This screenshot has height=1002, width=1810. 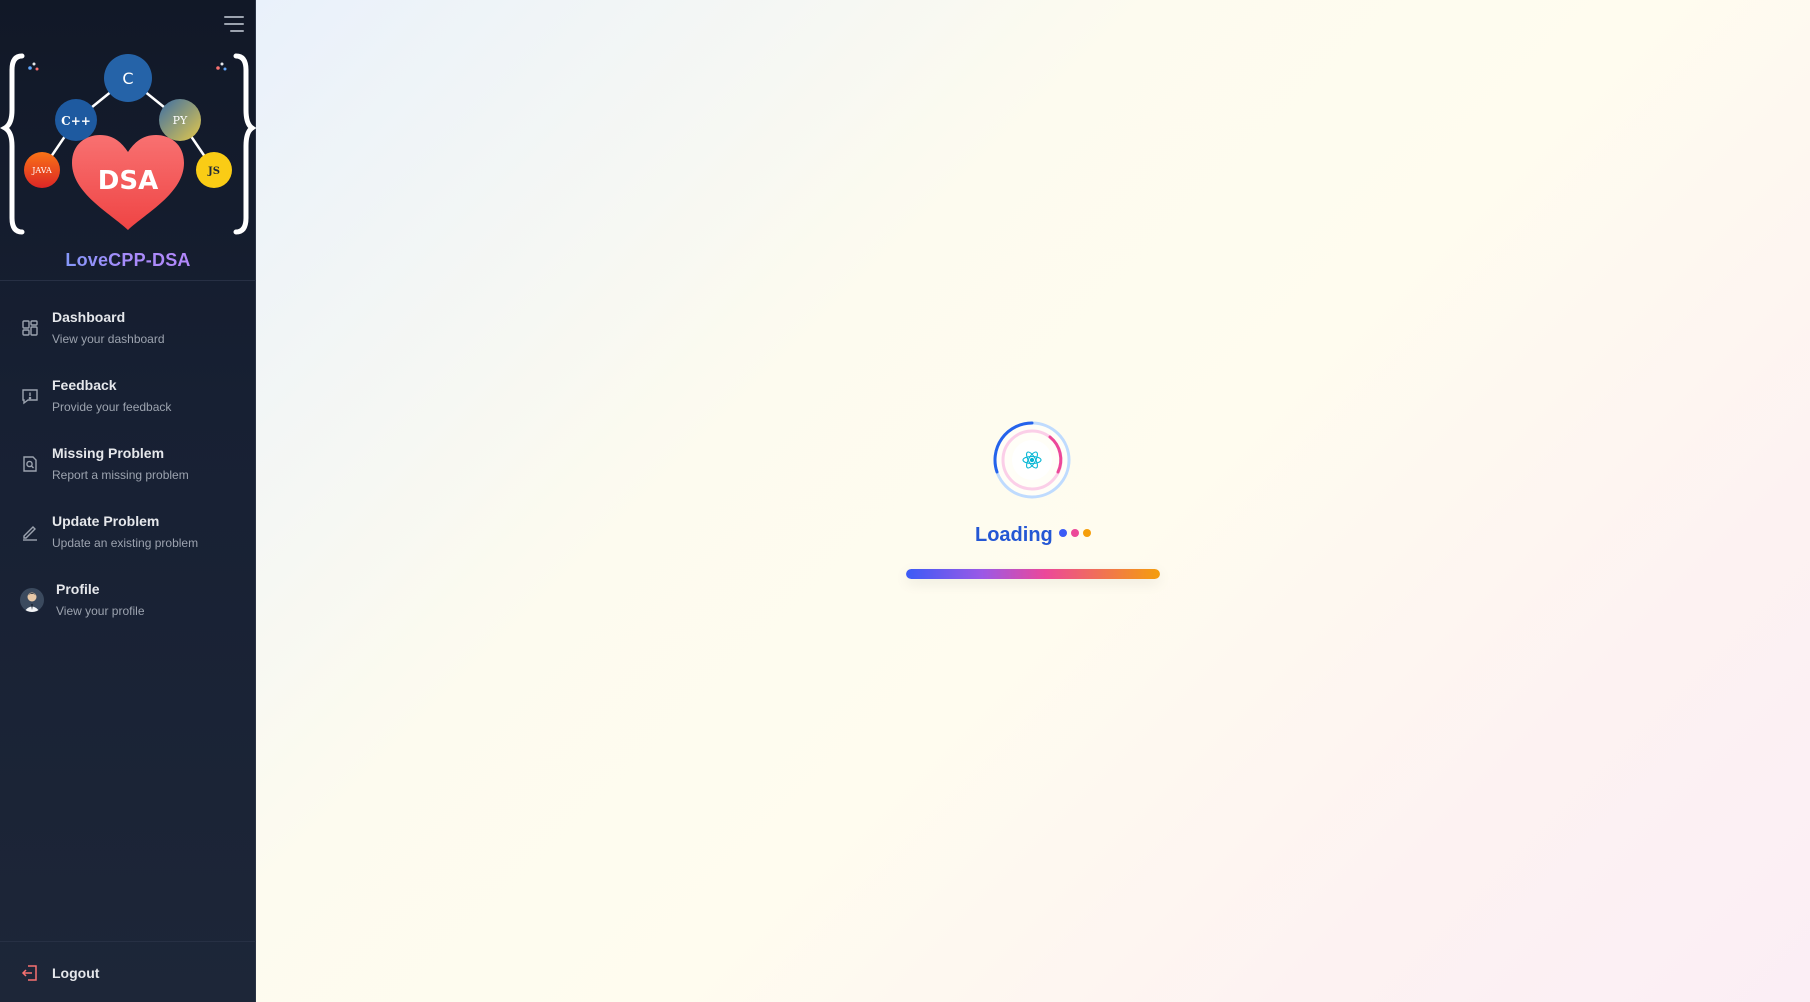 What do you see at coordinates (76, 973) in the screenshot?
I see `logout-label: Logout` at bounding box center [76, 973].